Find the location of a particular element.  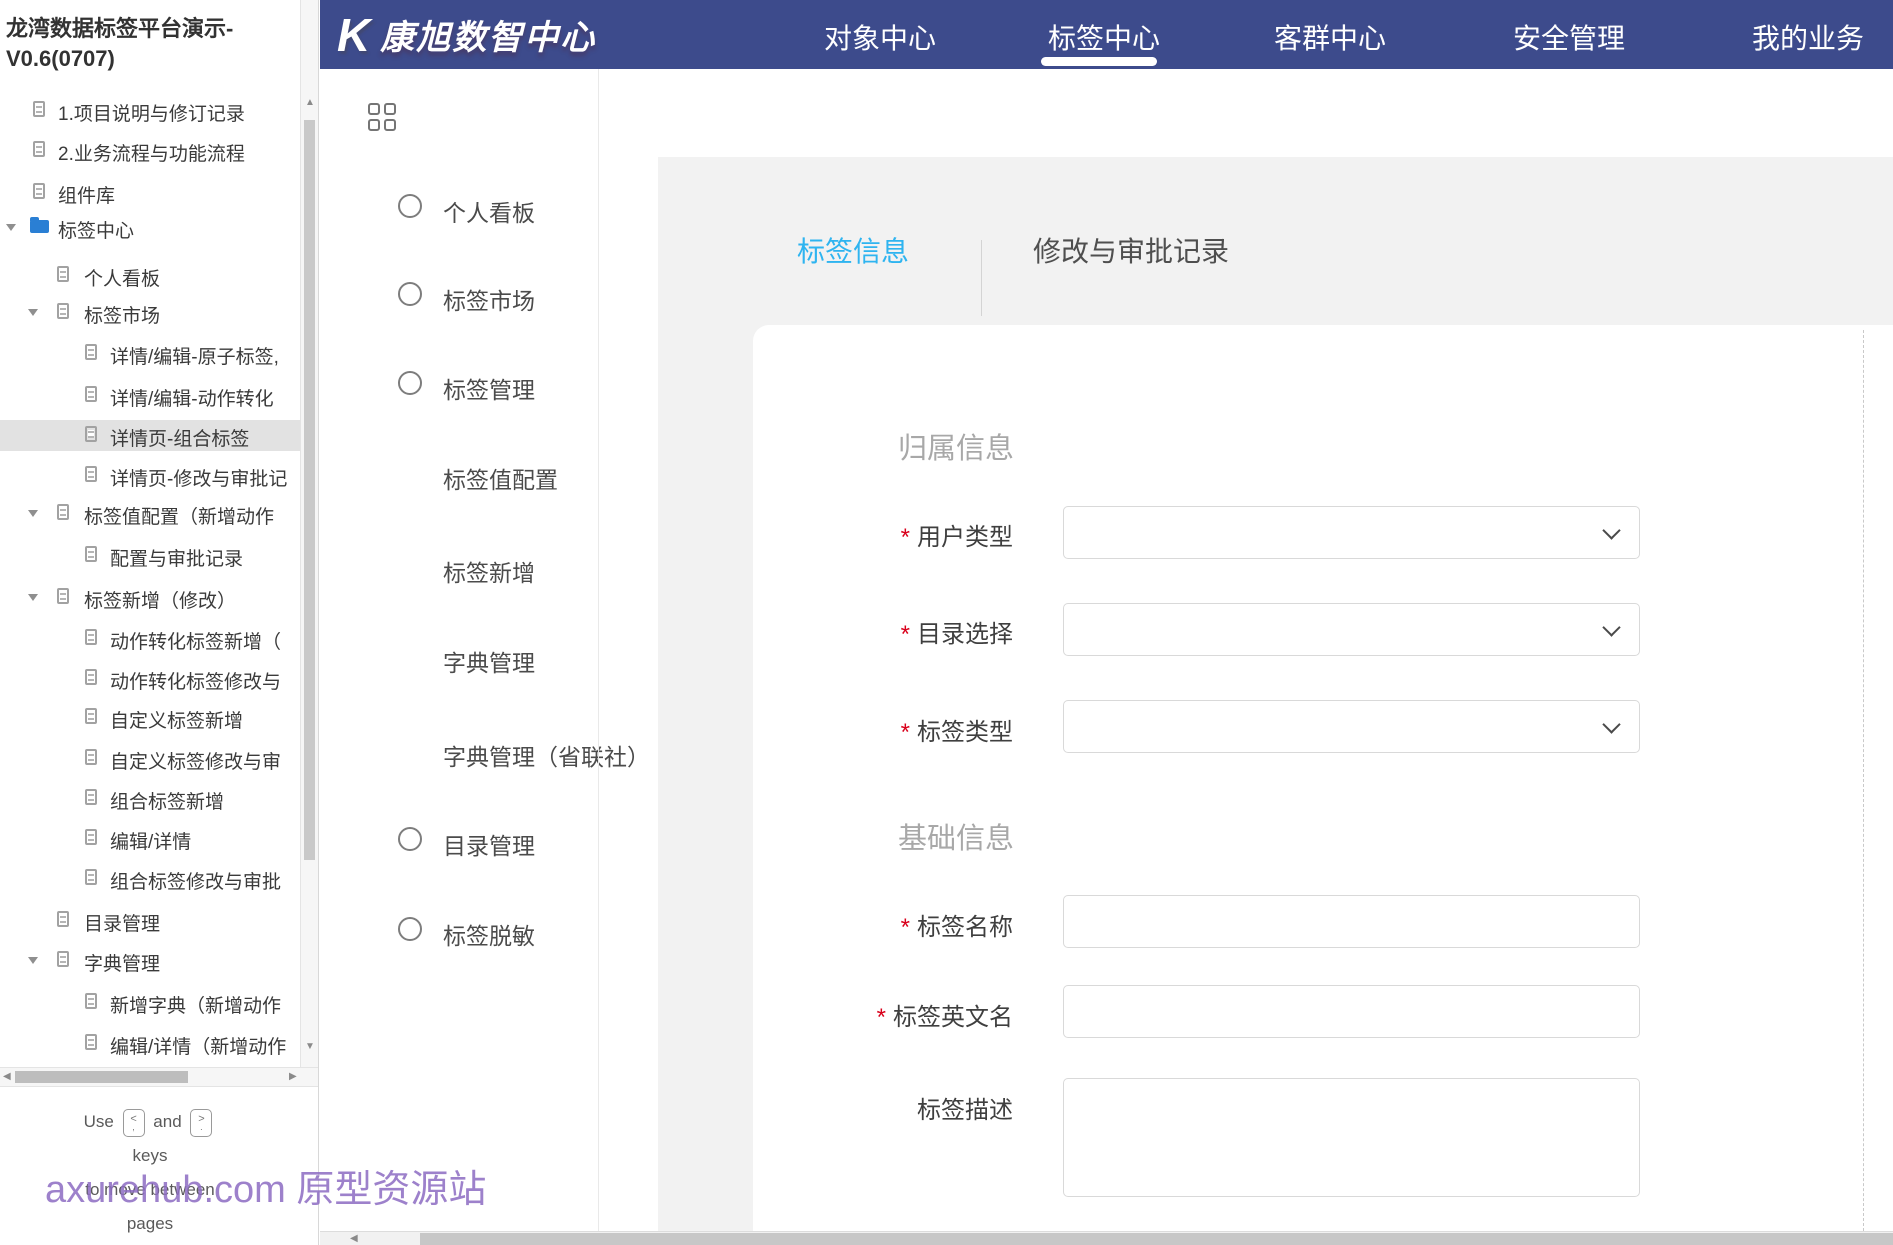

menu-tag-add: 标签新增 is located at coordinates (459, 569).